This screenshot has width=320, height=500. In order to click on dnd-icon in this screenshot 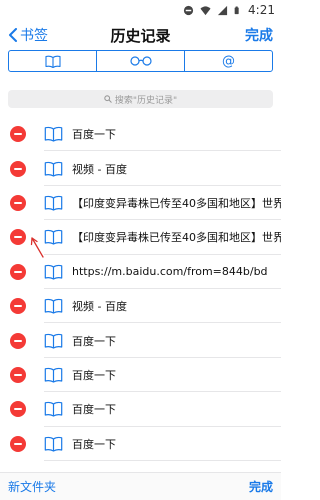, I will do `click(188, 10)`.